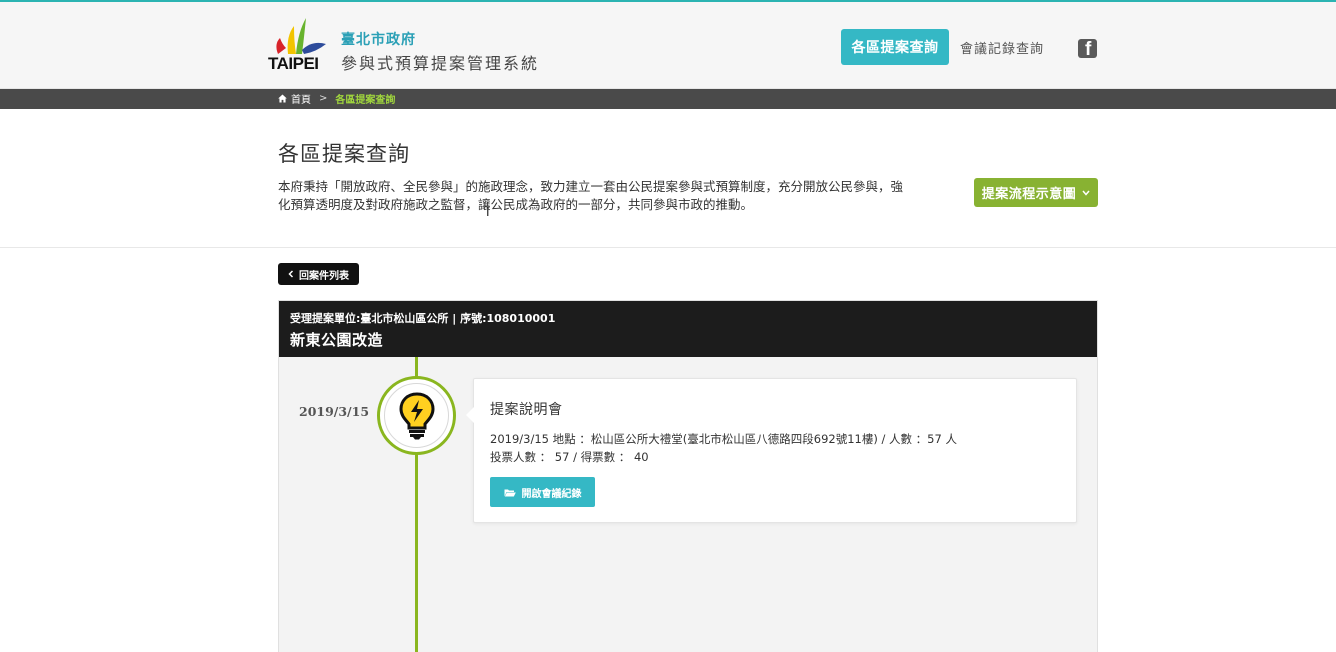 This screenshot has height=652, width=1336. I want to click on chevron-down-icon, so click(1086, 193).